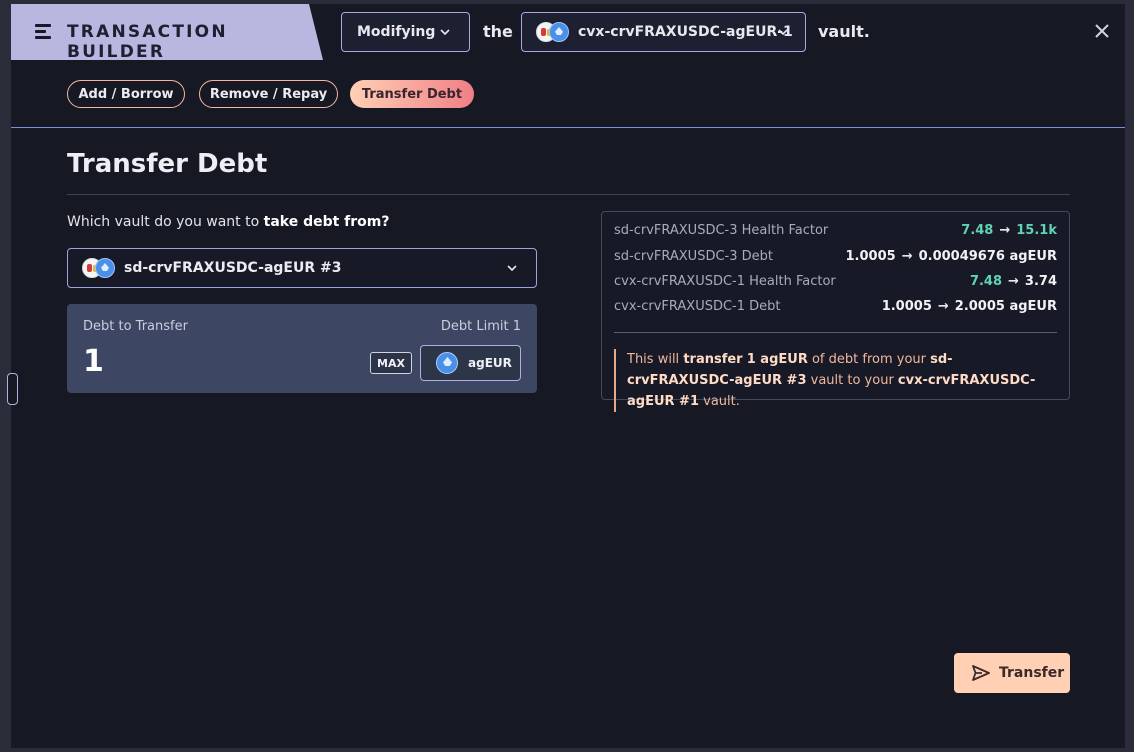 This screenshot has width=1134, height=752. What do you see at coordinates (1036, 230) in the screenshot?
I see `summary-to-value: 15.1k` at bounding box center [1036, 230].